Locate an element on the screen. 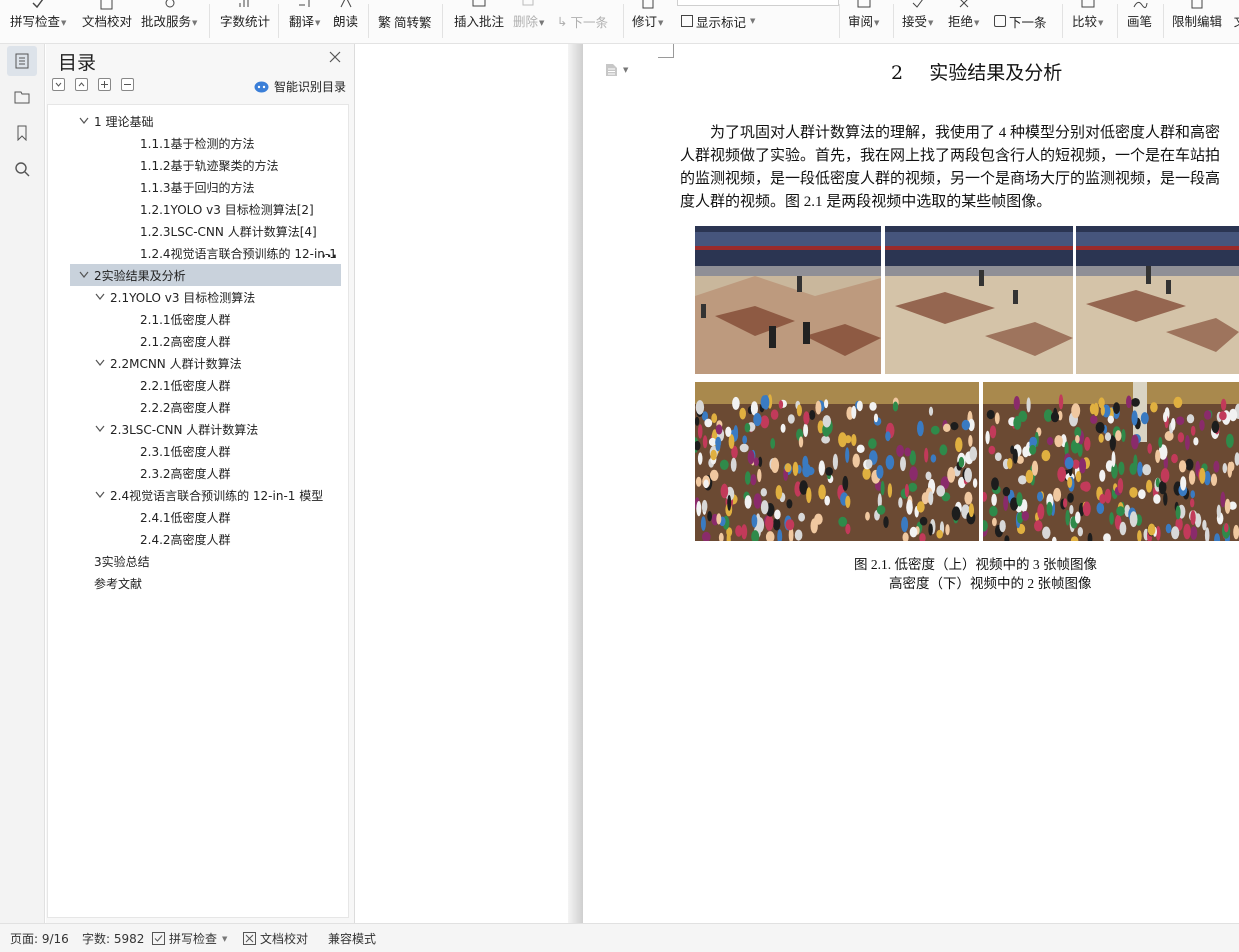 The width and height of the screenshot is (1239, 952). chevron-down-icon: ▼ is located at coordinates (626, 70).